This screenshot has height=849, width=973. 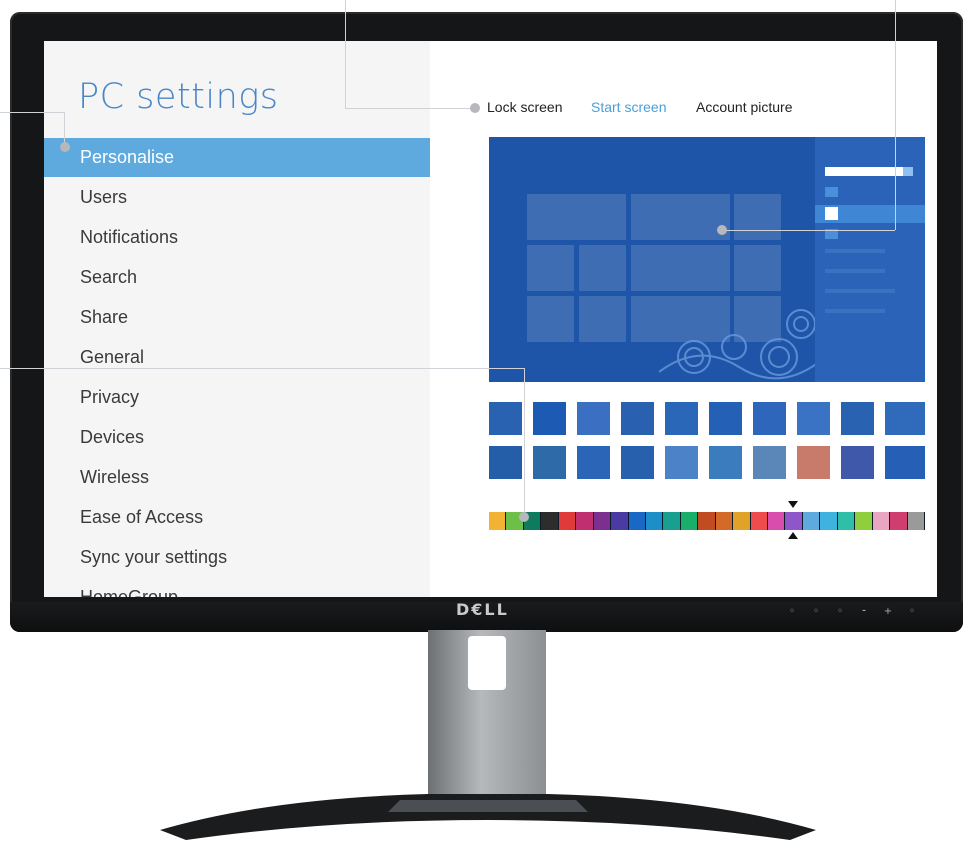 What do you see at coordinates (488, 817) in the screenshot?
I see `monitor-stand-base` at bounding box center [488, 817].